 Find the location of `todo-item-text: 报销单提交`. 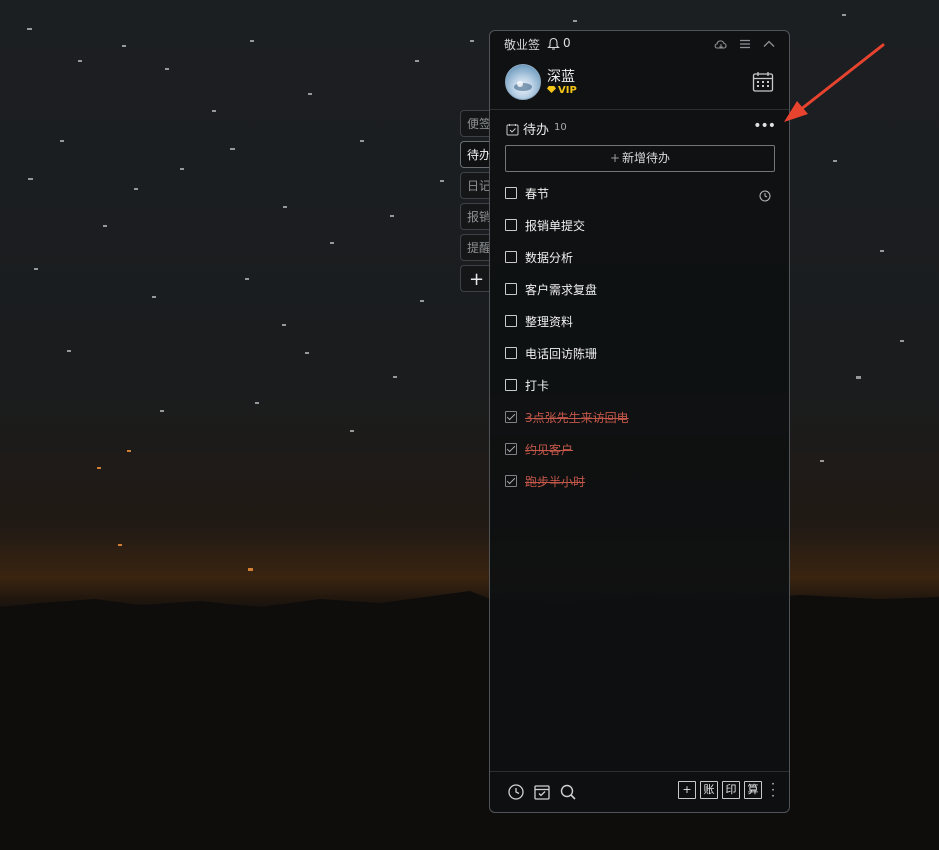

todo-item-text: 报销单提交 is located at coordinates (555, 226).